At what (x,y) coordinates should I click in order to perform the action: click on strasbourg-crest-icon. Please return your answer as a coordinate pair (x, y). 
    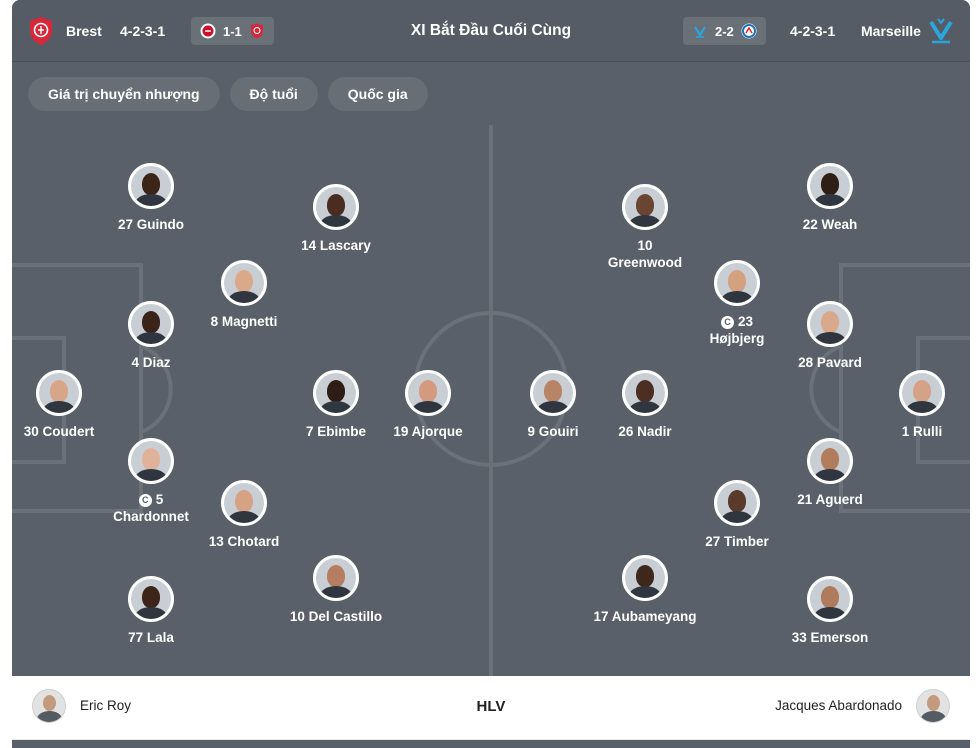
    Looking at the image, I should click on (749, 31).